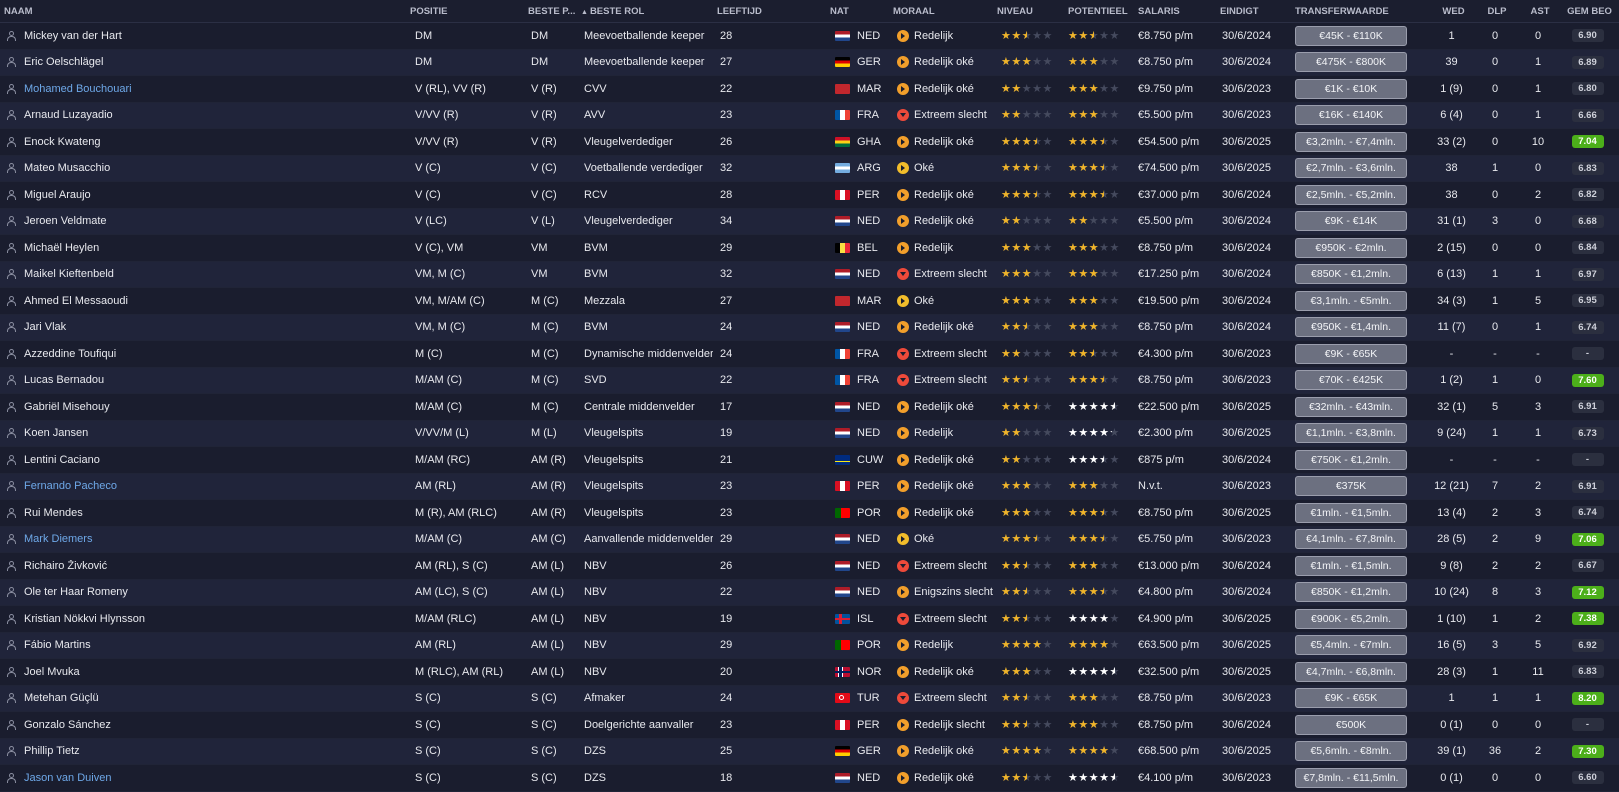 This screenshot has height=792, width=1619. What do you see at coordinates (203, 592) in the screenshot?
I see `player-name-cell: Ole ter Haar Romeny` at bounding box center [203, 592].